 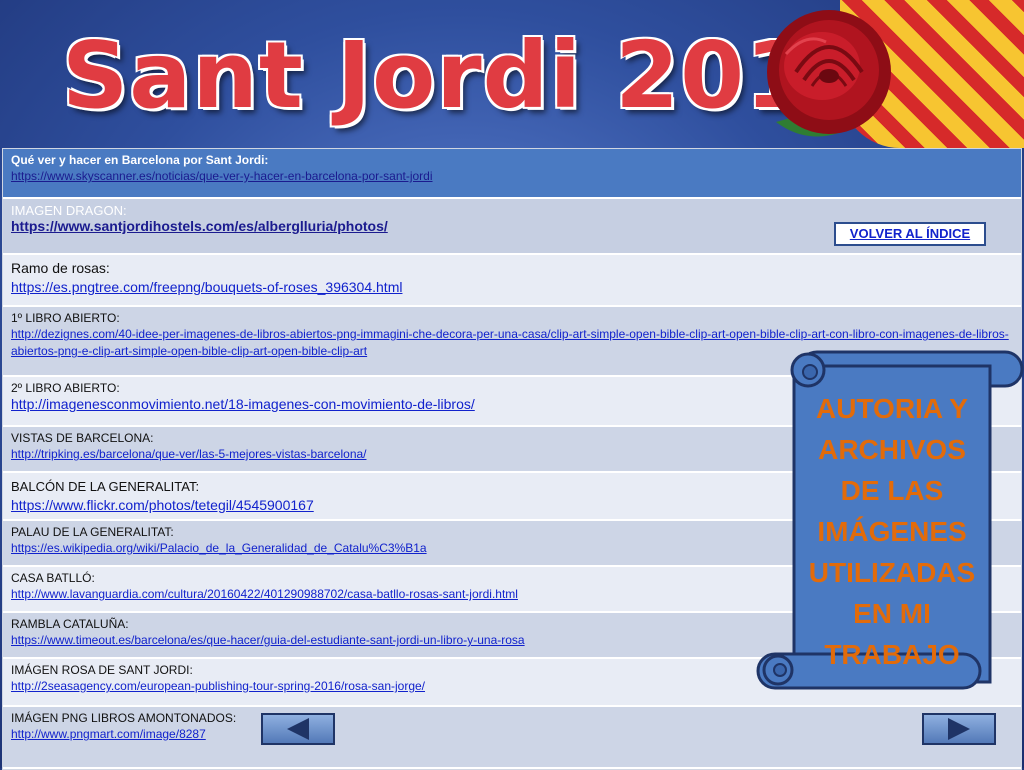 I want to click on row-label: IMAGEN DRAGON:, so click(x=69, y=210).